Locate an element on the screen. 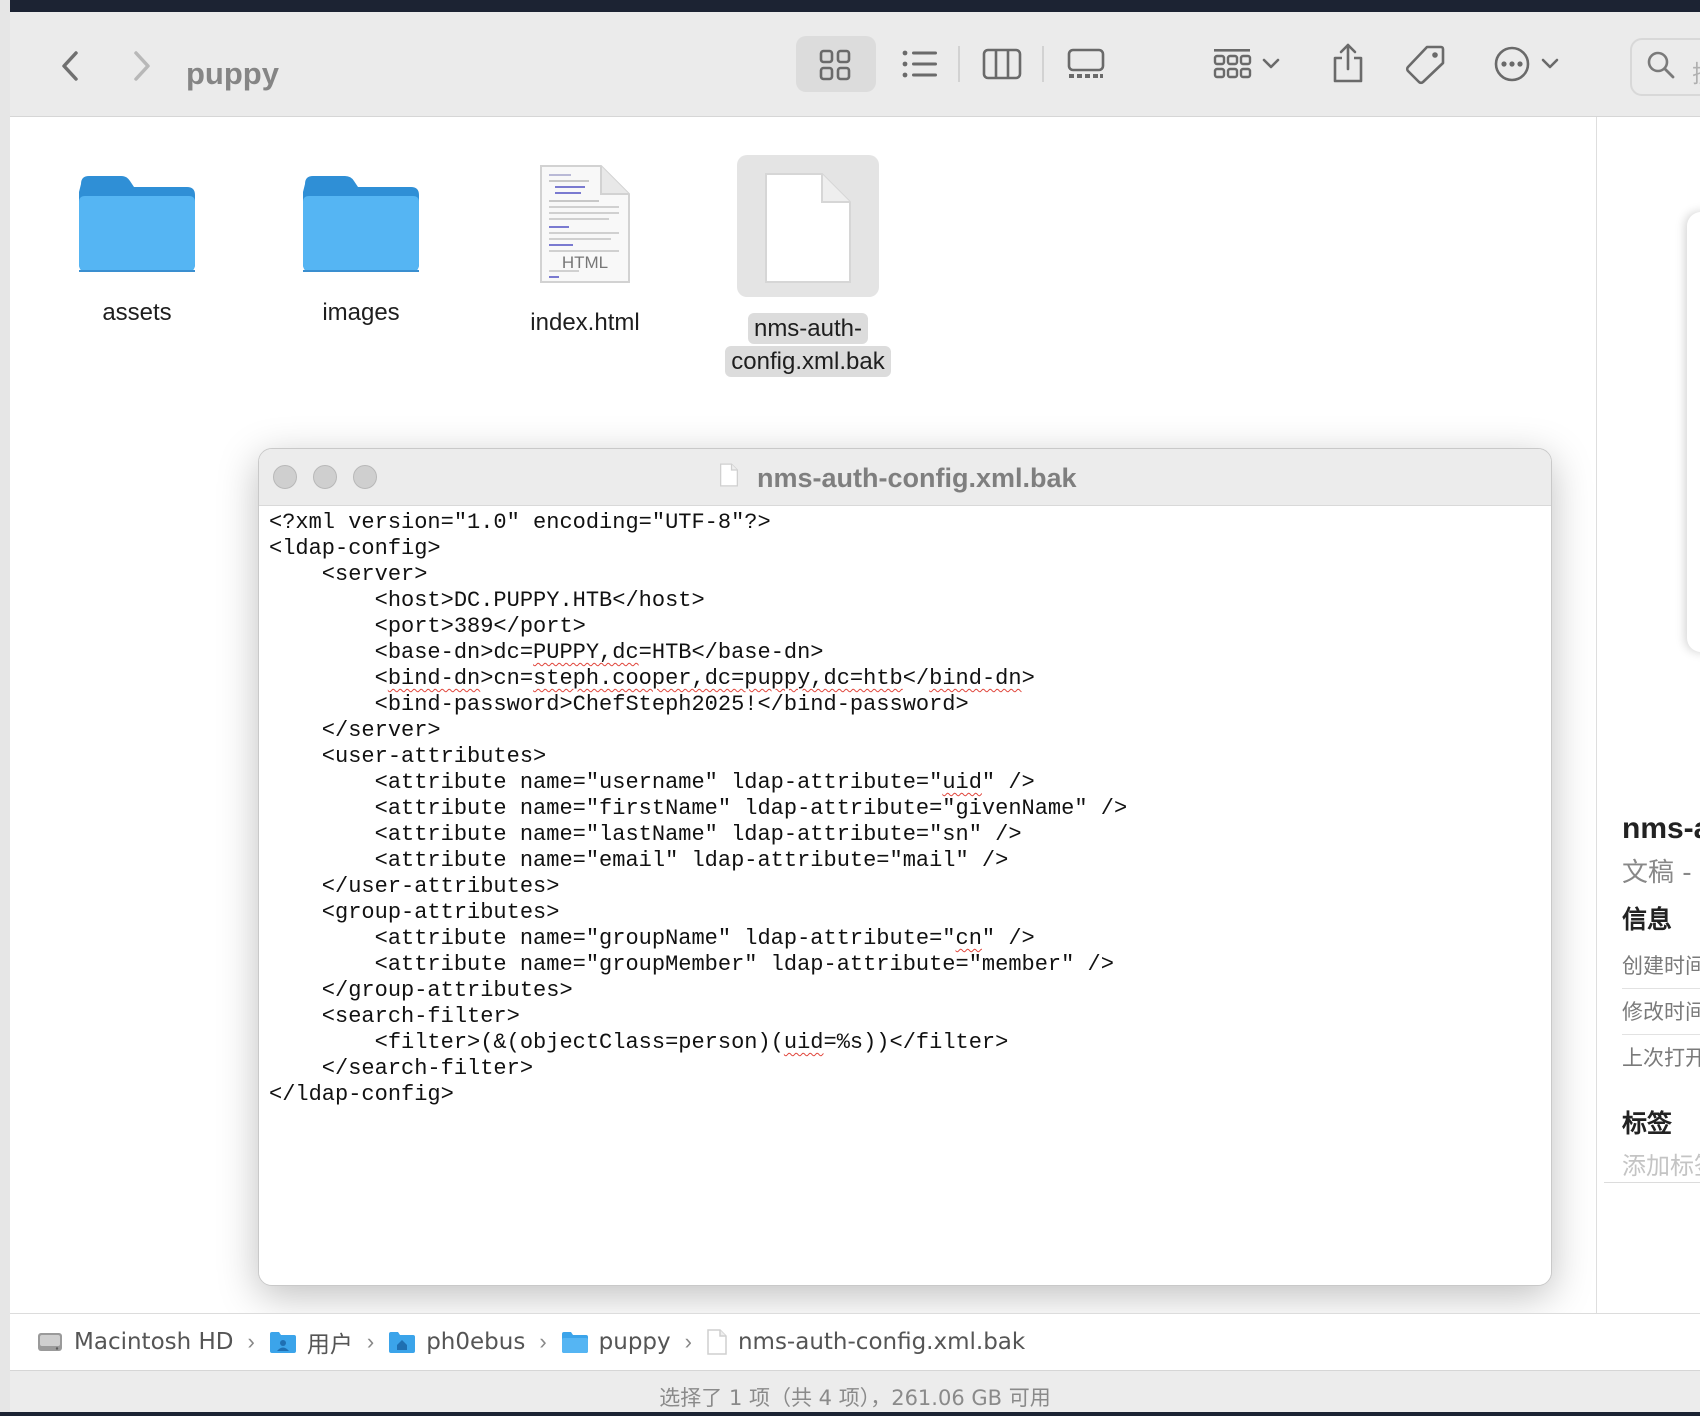  quicklook-title: nms-auth-config.xml.bak is located at coordinates (917, 478).